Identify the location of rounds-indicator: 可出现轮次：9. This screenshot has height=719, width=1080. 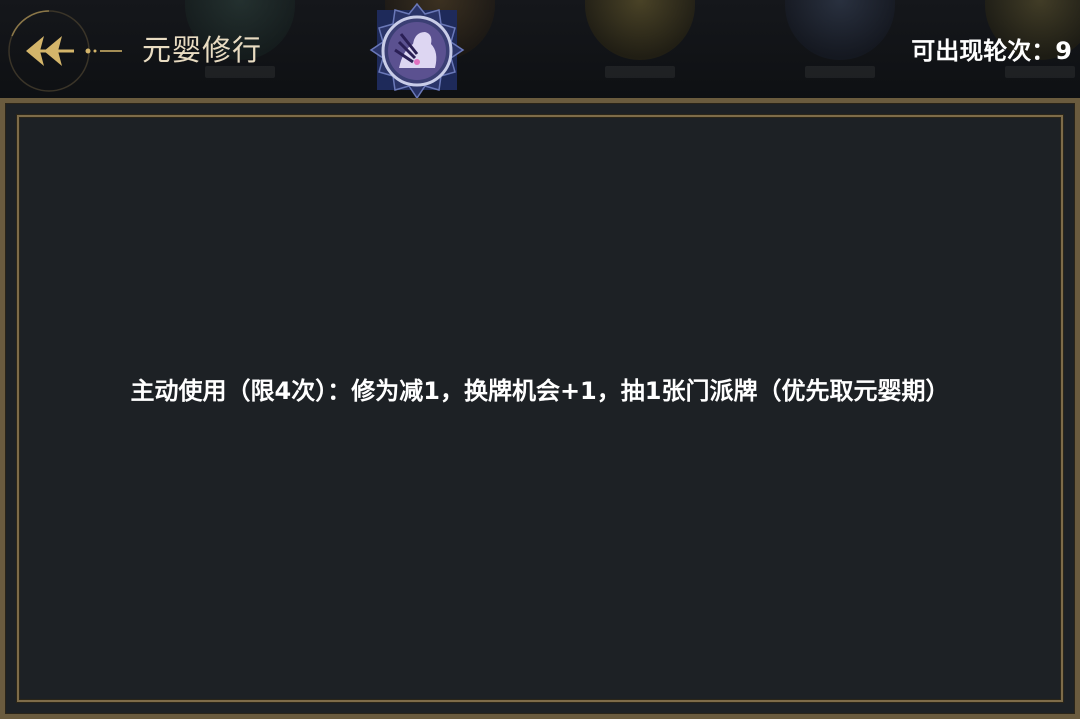
(991, 51).